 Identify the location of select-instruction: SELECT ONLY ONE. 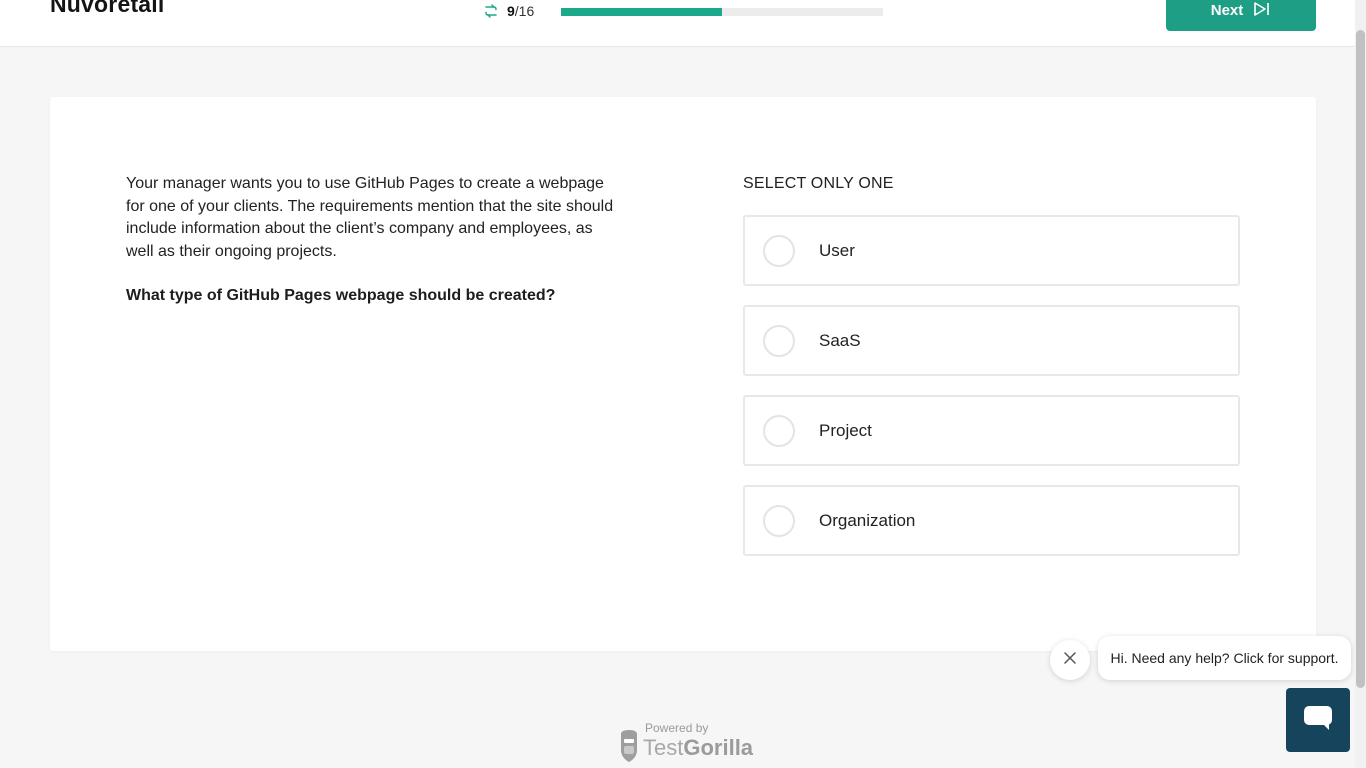
(818, 183).